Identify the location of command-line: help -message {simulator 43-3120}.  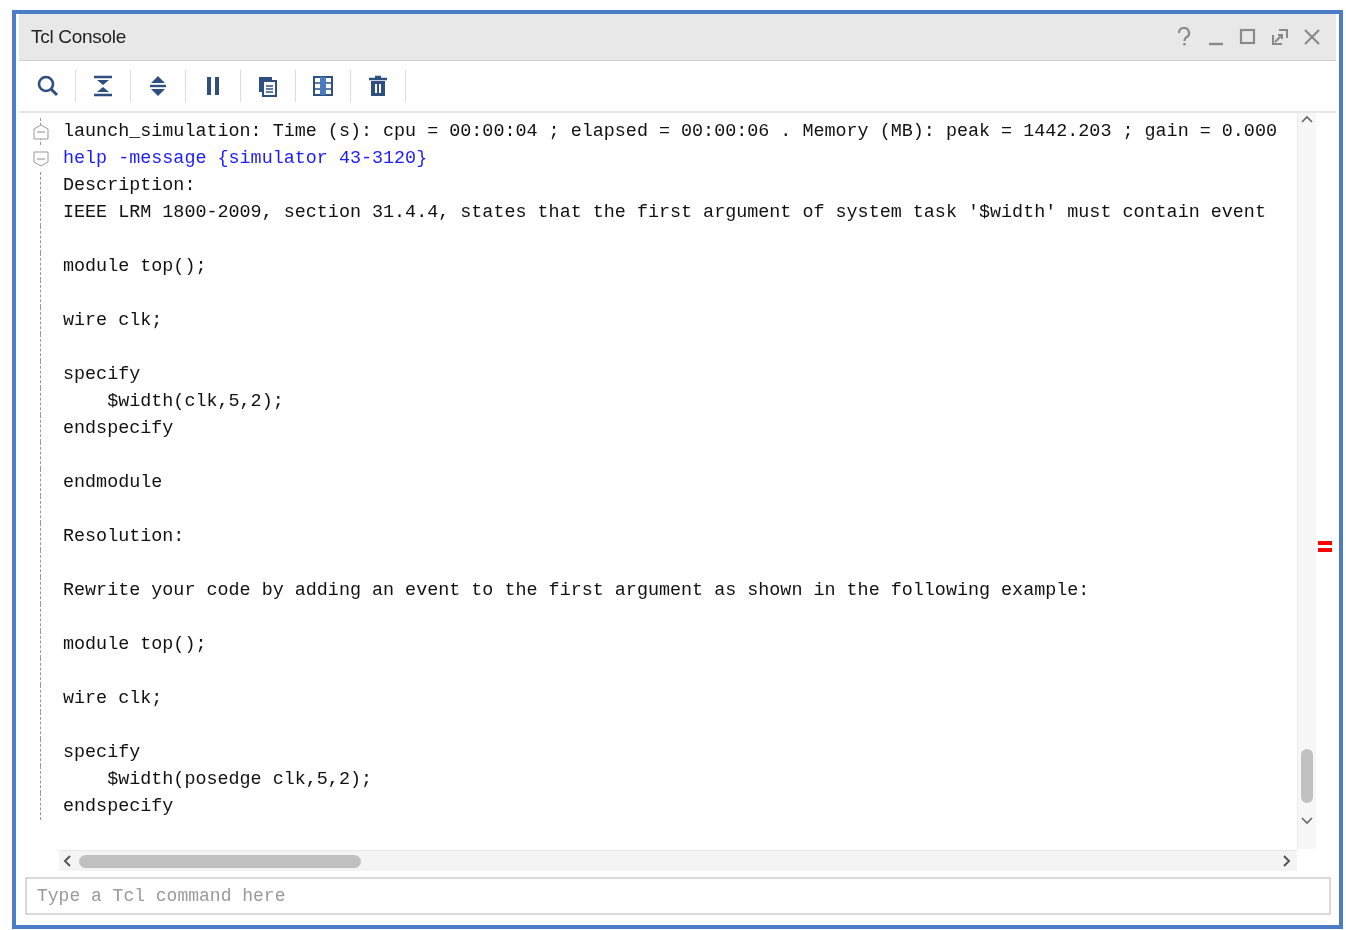
(245, 158).